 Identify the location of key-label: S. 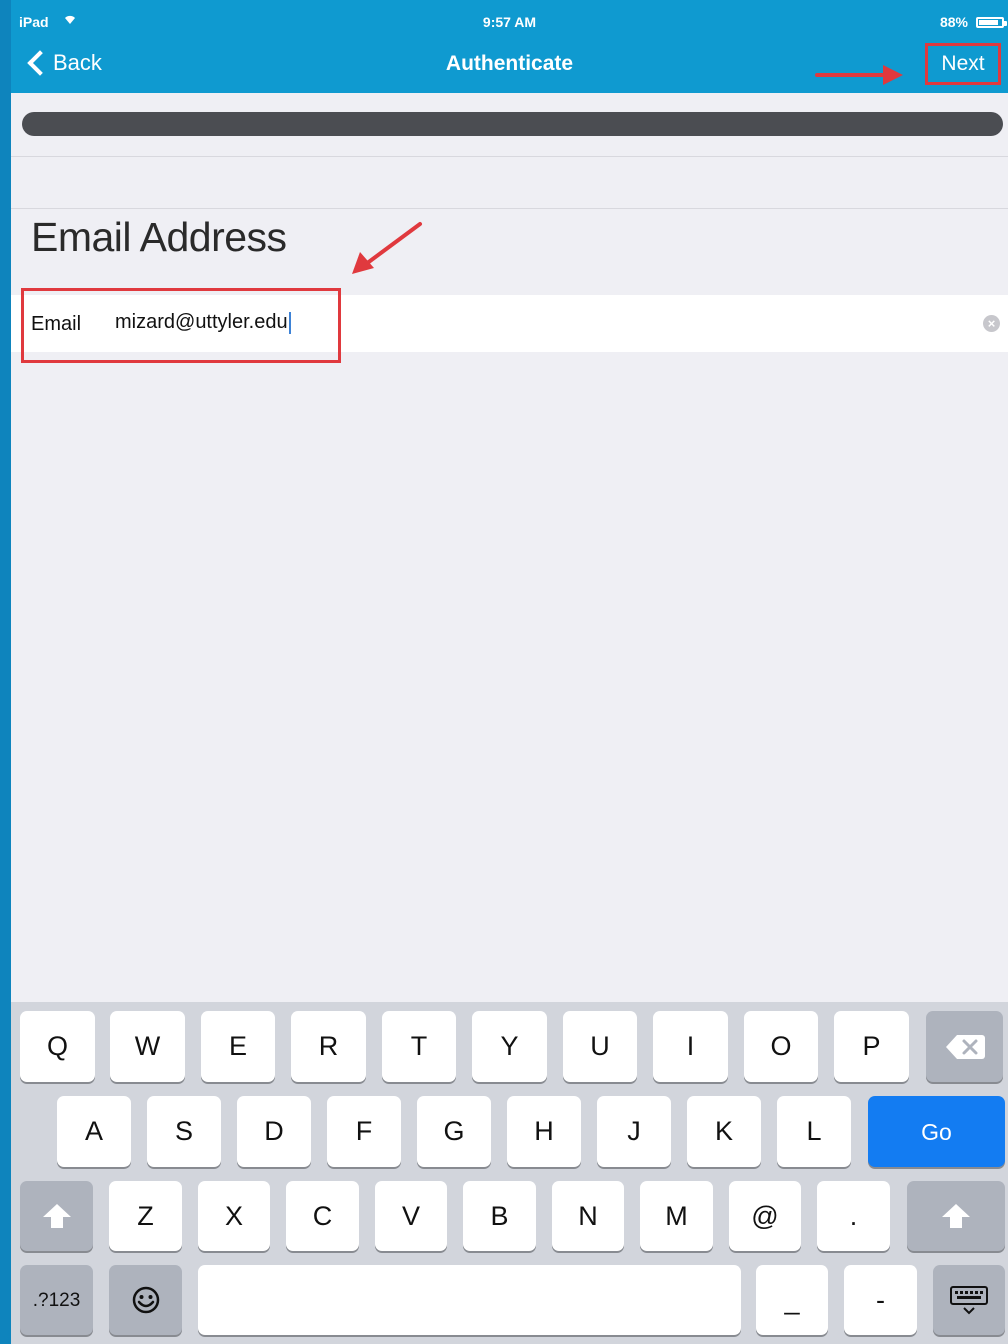
(183, 1131).